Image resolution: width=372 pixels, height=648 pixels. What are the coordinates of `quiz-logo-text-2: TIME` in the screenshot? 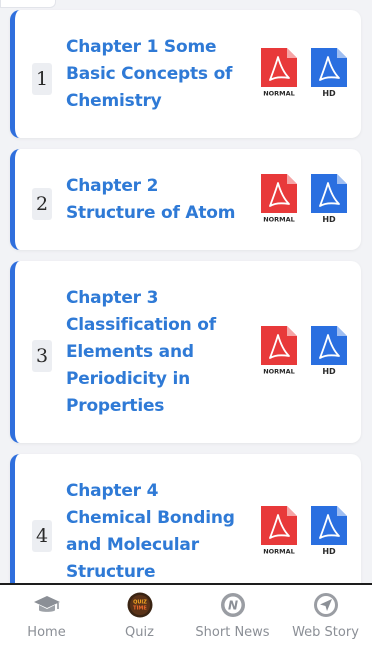 It's located at (140, 609).